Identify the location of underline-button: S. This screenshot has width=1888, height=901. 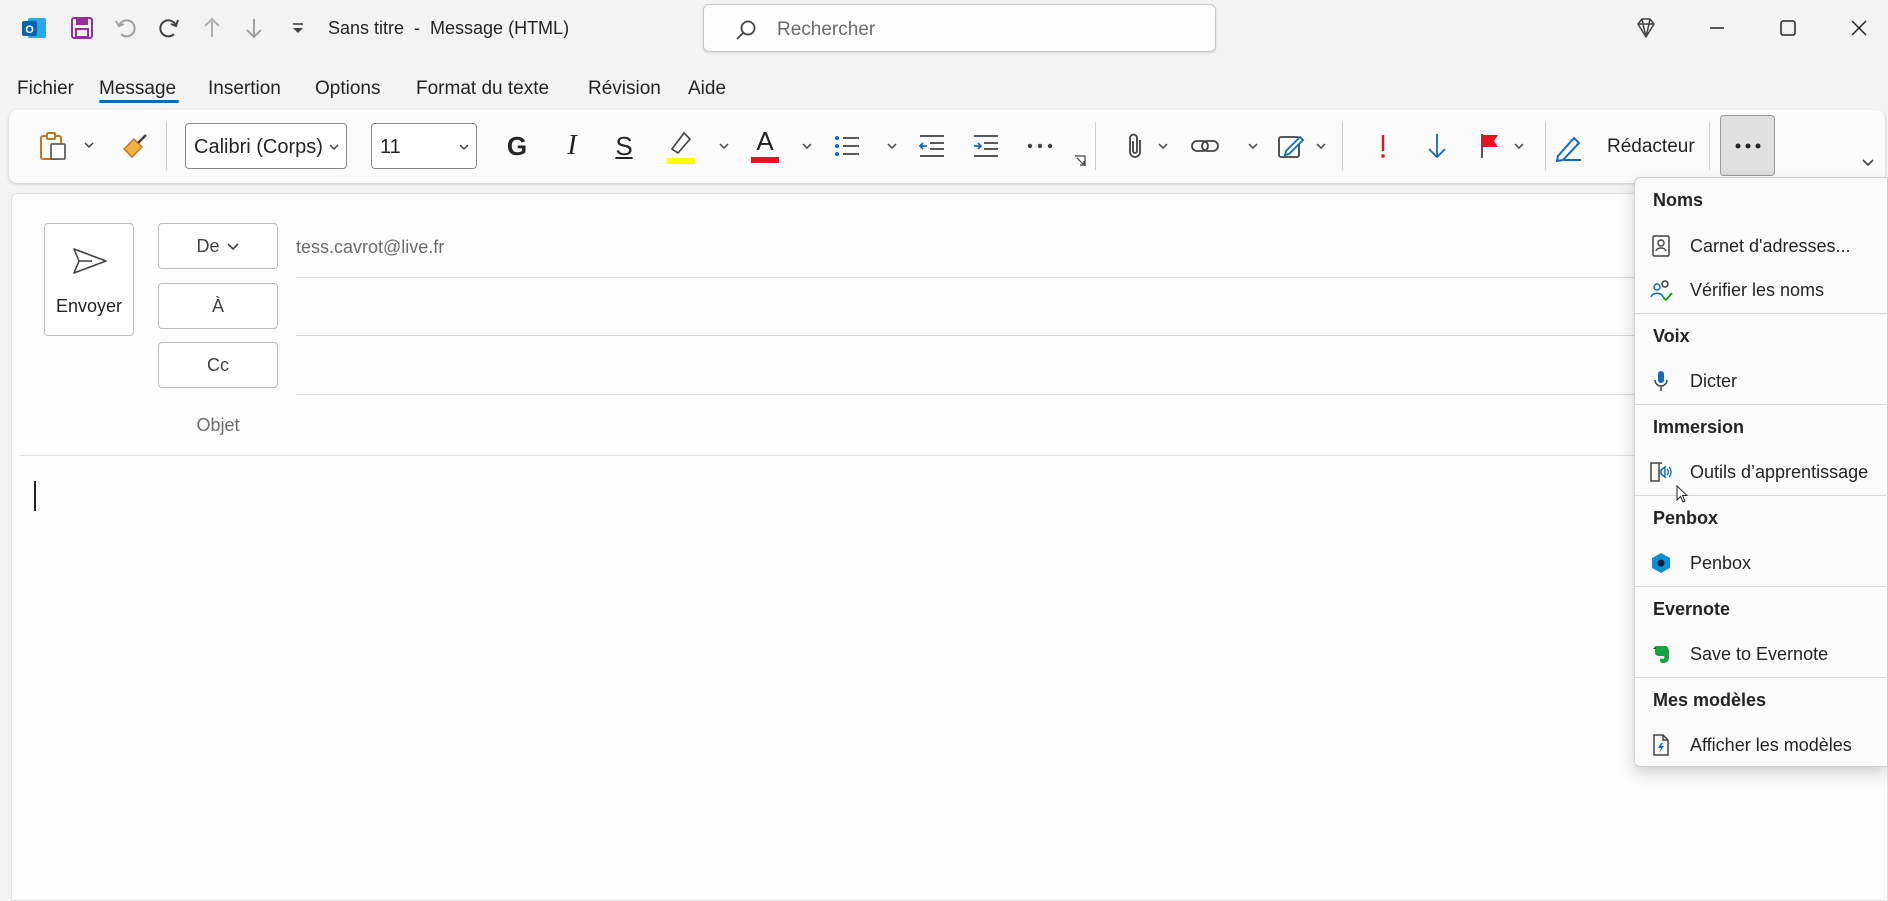
(624, 146).